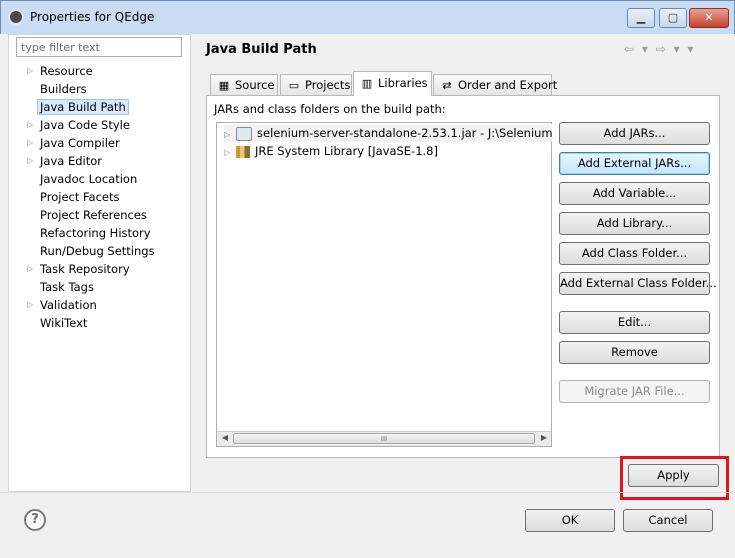 Image resolution: width=735 pixels, height=558 pixels. I want to click on tab-order-and-export: ⇄ Order and Export, so click(495, 84).